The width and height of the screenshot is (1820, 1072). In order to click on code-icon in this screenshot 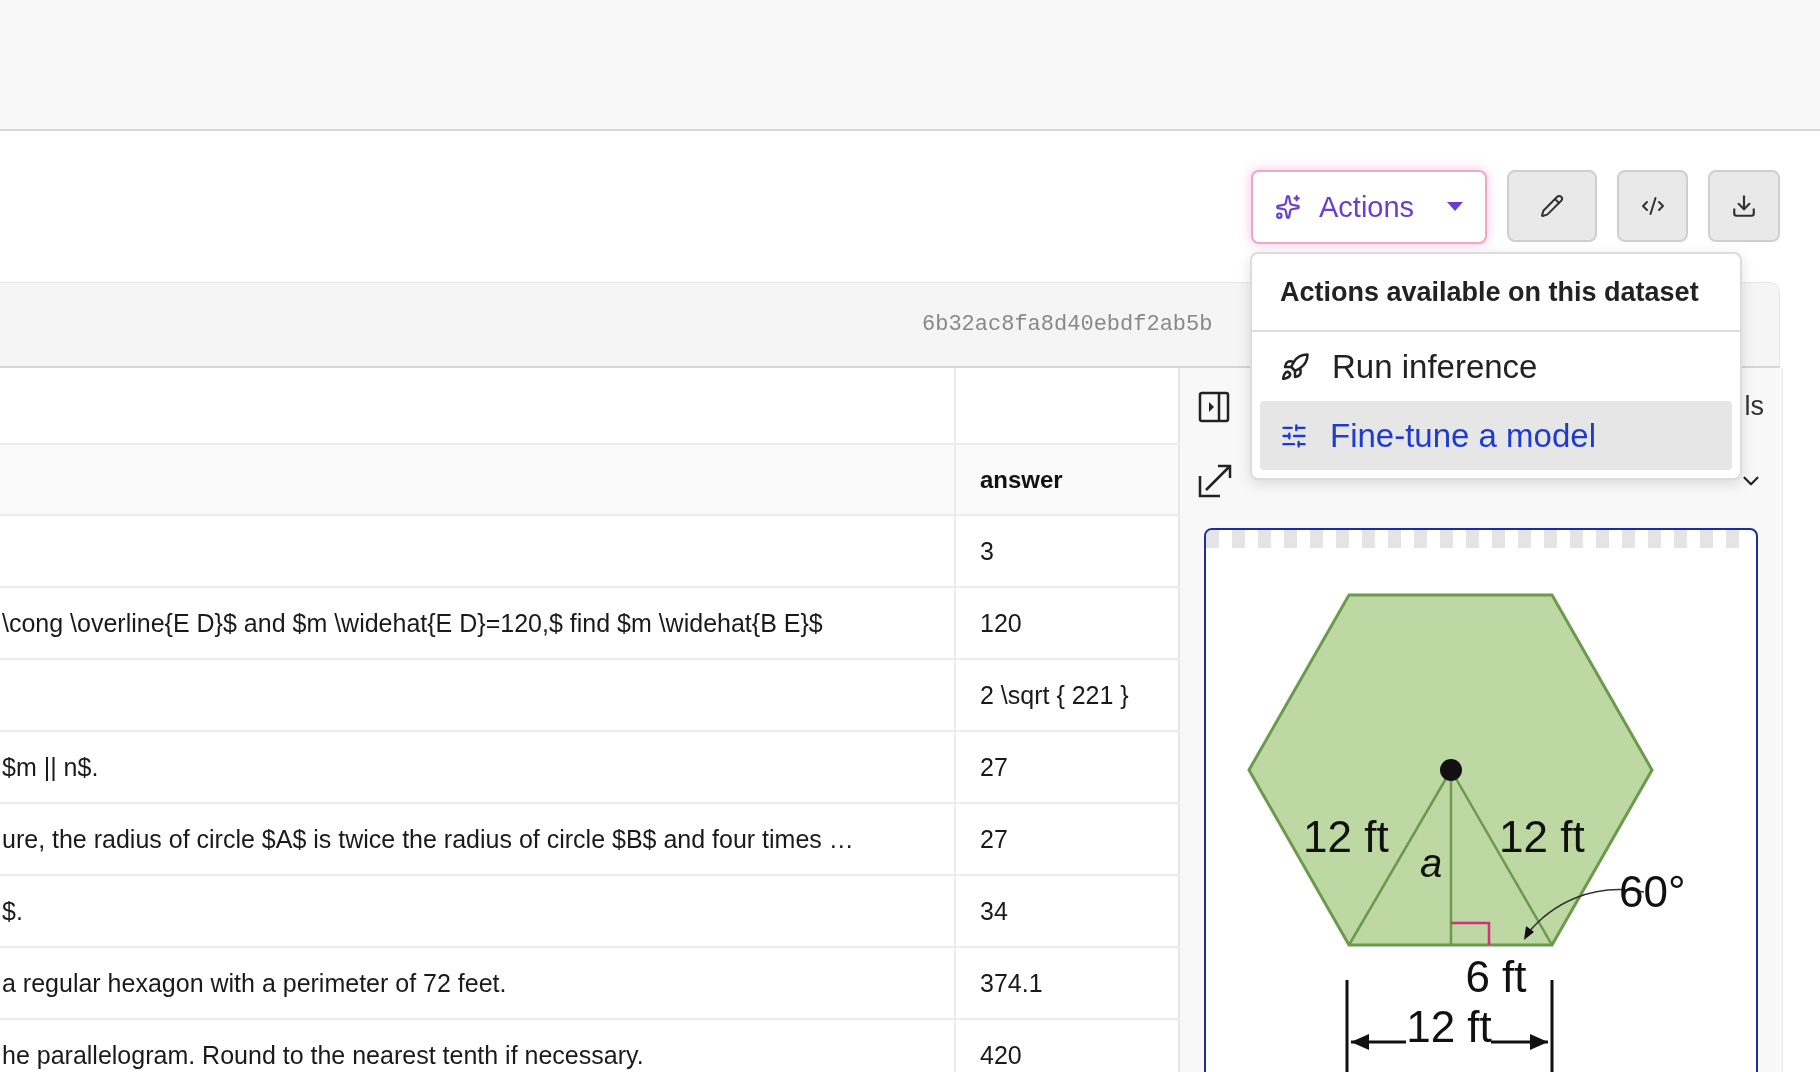, I will do `click(1652, 206)`.